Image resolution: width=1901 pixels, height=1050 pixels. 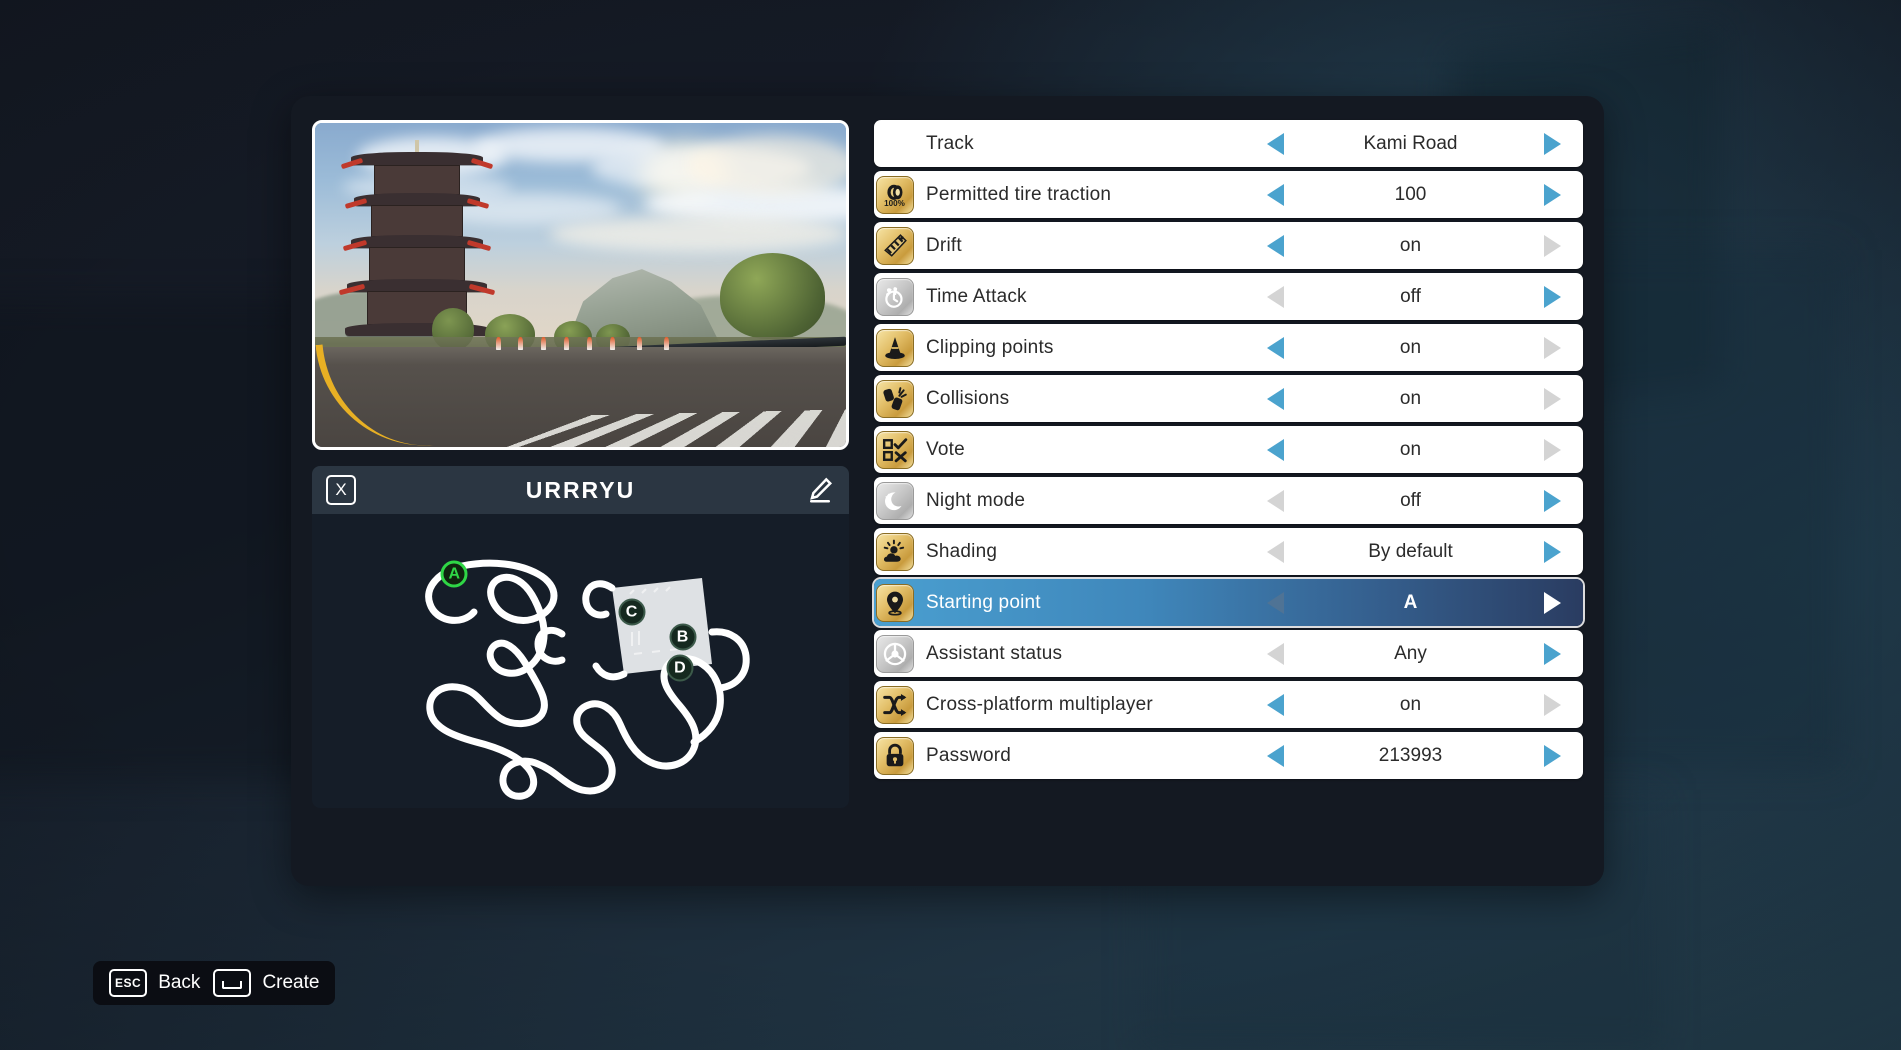 I want to click on settings-row-value: 100, so click(x=1410, y=194).